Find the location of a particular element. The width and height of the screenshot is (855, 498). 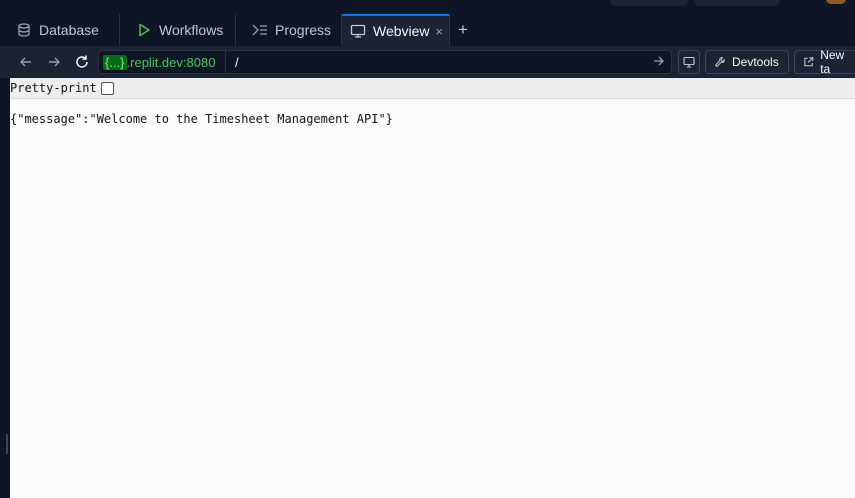

pretty-print-label: Pretty-print is located at coordinates (53, 88).